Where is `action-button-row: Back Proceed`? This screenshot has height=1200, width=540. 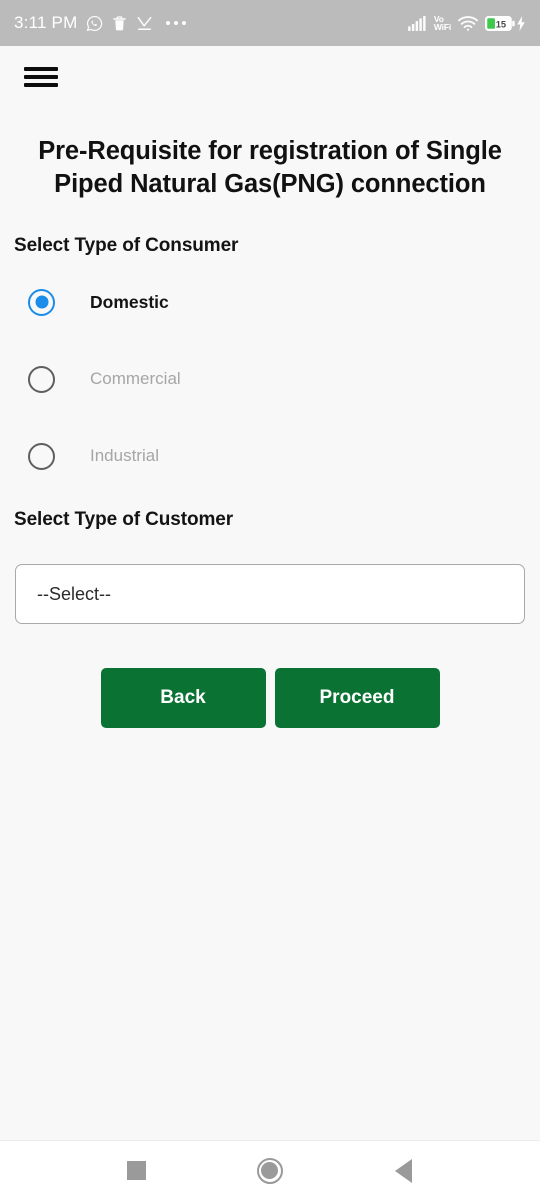
action-button-row: Back Proceed is located at coordinates (270, 698).